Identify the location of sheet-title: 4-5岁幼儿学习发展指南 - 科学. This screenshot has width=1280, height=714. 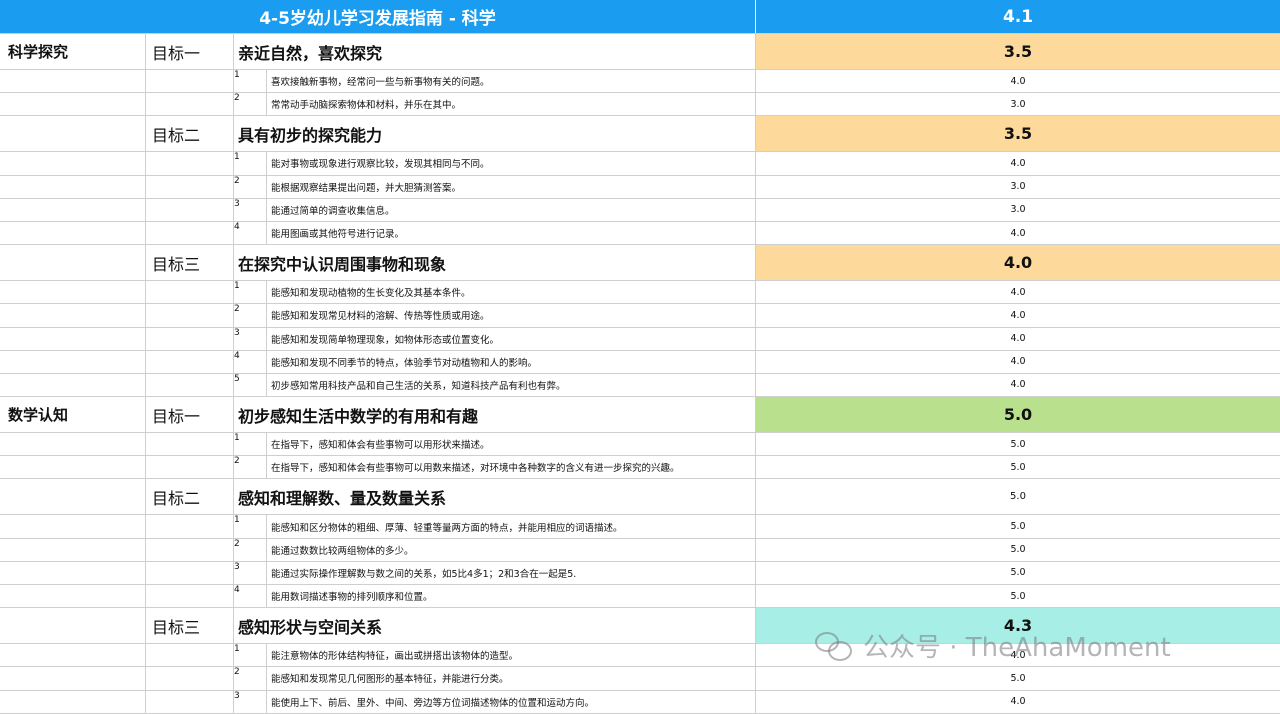
(378, 16).